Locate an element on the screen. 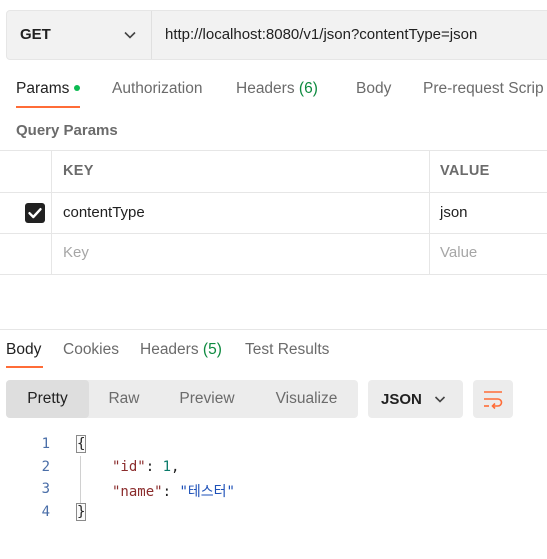  line-number: 4 is located at coordinates (45, 512).